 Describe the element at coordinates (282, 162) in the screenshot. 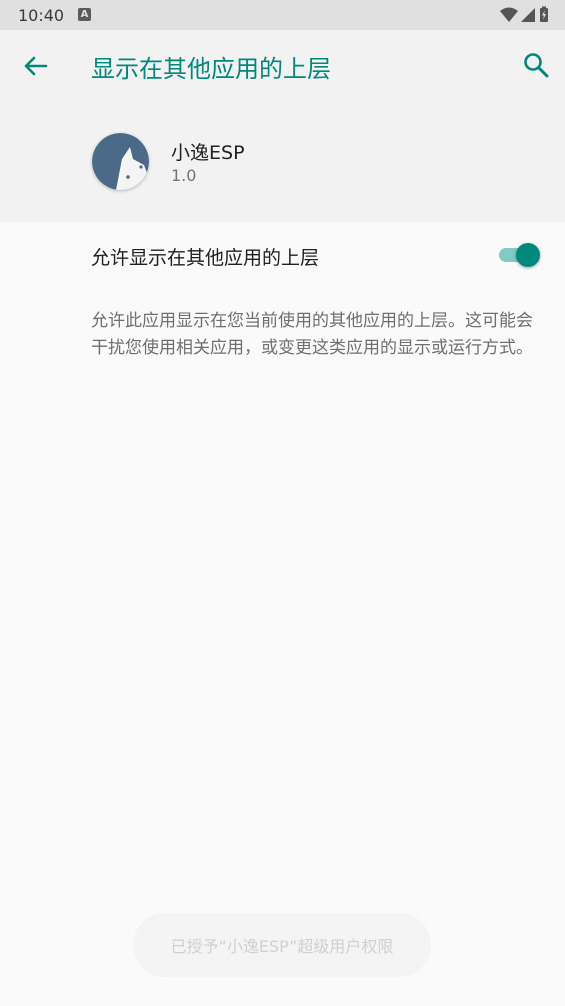

I see `app-info-header: 小逸ESP 1.0` at that location.